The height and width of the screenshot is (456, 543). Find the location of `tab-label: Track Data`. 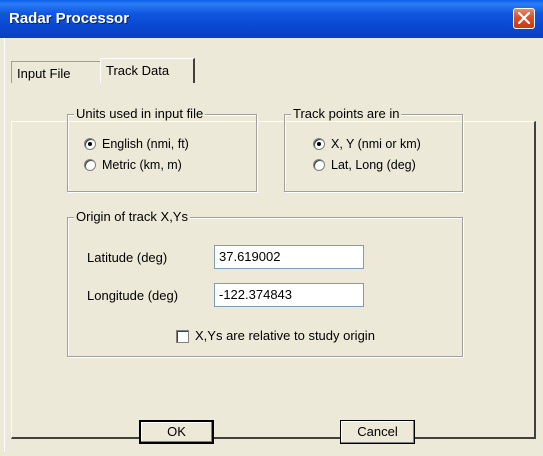

tab-label: Track Data is located at coordinates (138, 70).